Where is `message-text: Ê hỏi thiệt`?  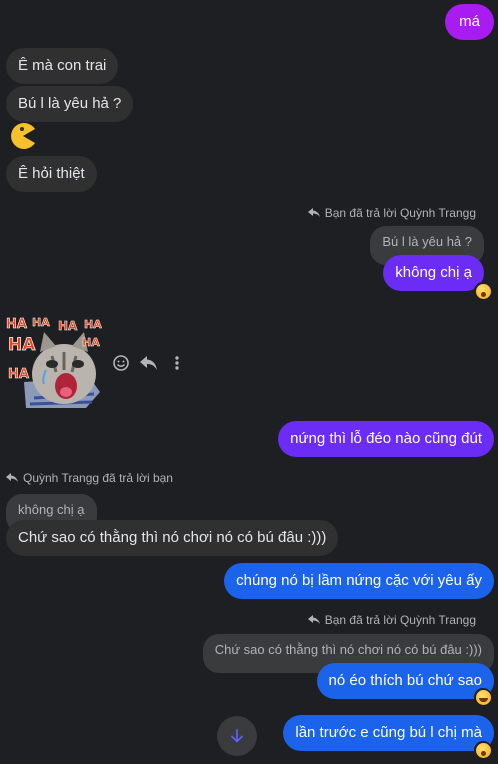 message-text: Ê hỏi thiệt is located at coordinates (51, 173).